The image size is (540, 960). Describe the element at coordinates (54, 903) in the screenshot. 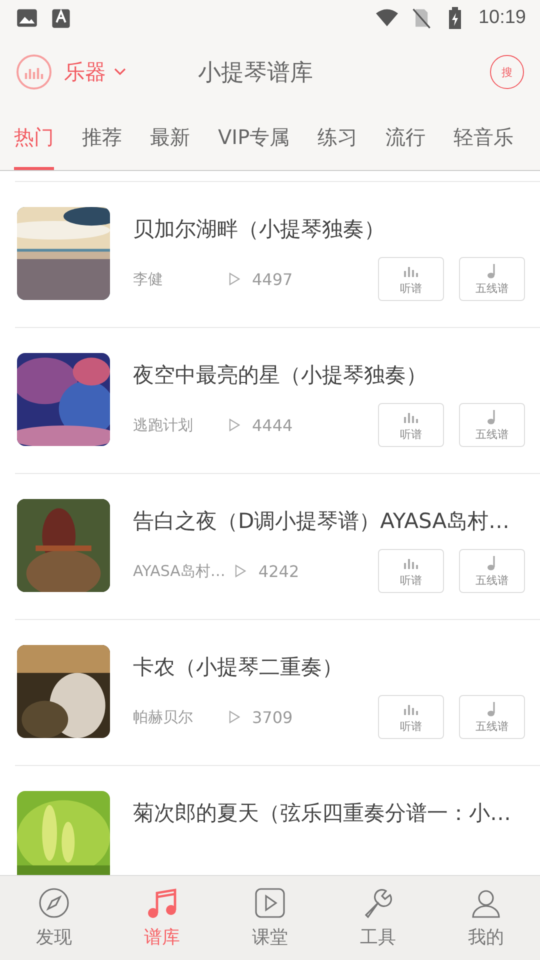

I see `compass-icon` at that location.